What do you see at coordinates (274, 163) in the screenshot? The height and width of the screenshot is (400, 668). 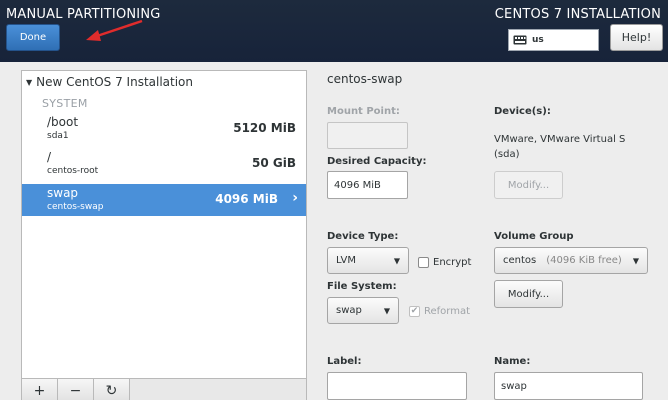 I see `partition-size: 50 GiB` at bounding box center [274, 163].